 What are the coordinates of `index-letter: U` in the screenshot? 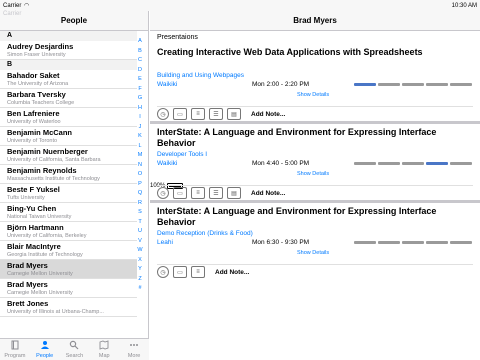 It's located at (140, 232).